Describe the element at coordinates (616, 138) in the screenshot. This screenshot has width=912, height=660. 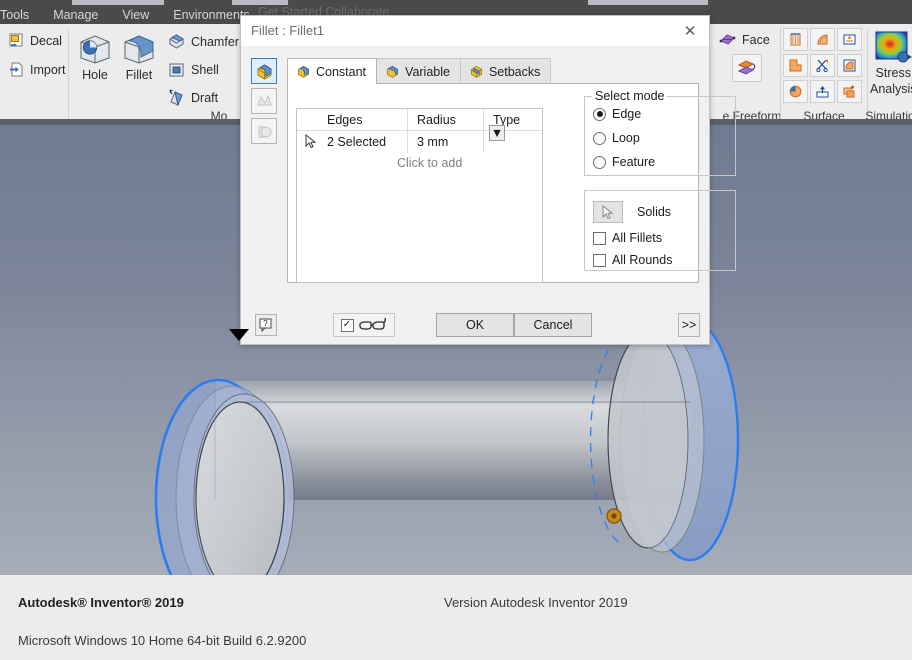
I see `radio-loop: Loop` at that location.